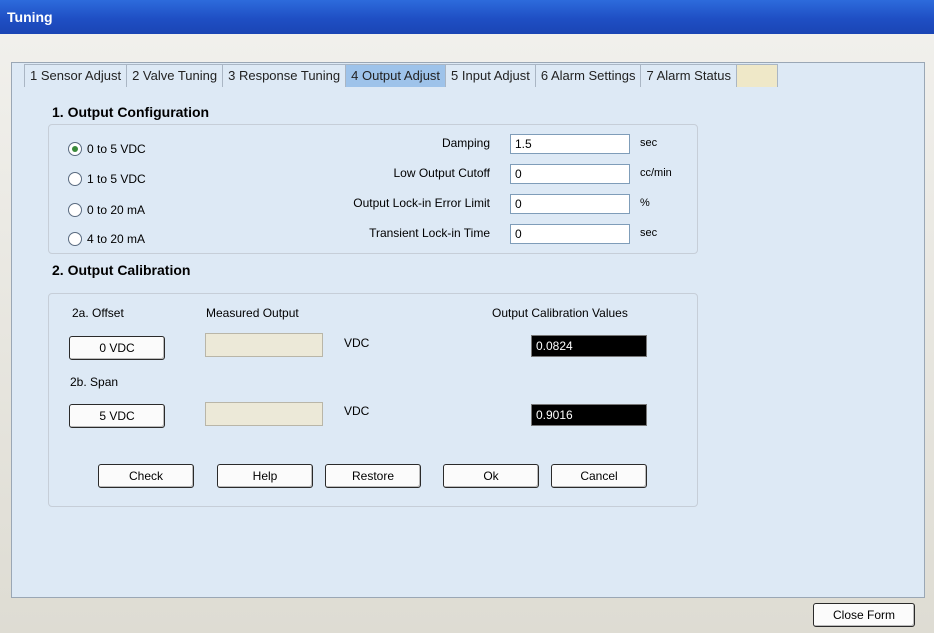 This screenshot has width=934, height=633. I want to click on offset-label: 2a. Offset, so click(98, 313).